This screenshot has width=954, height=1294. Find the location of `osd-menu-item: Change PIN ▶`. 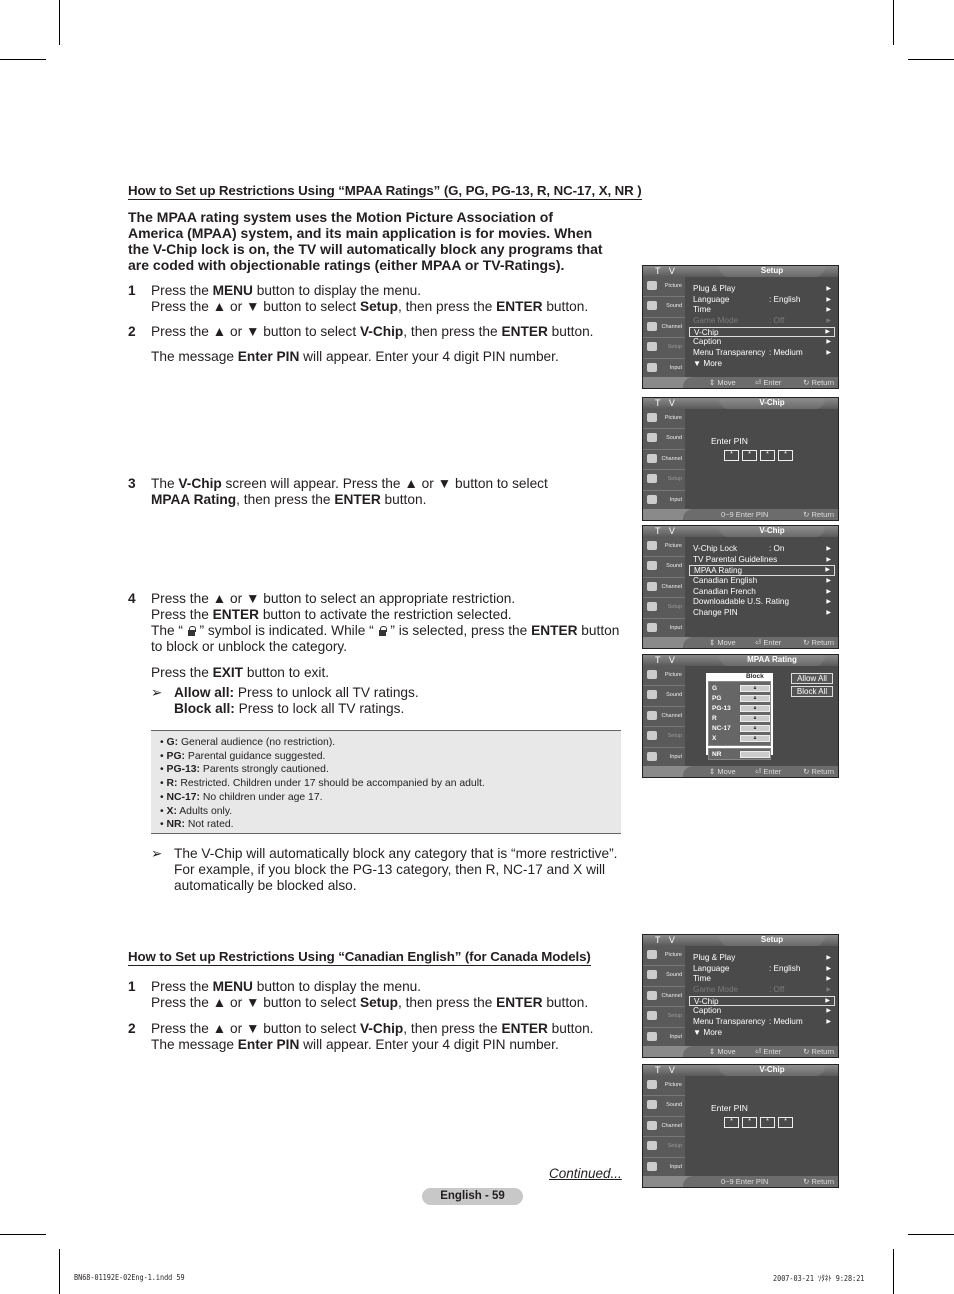

osd-menu-item: Change PIN ▶ is located at coordinates (762, 613).